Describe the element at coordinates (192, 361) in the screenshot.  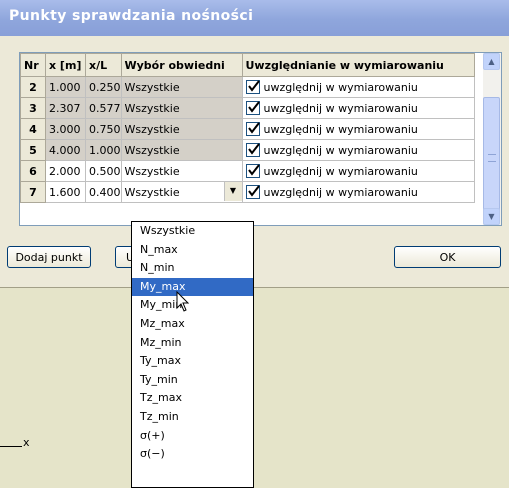
I see `dropdown-option: Ty_max` at that location.